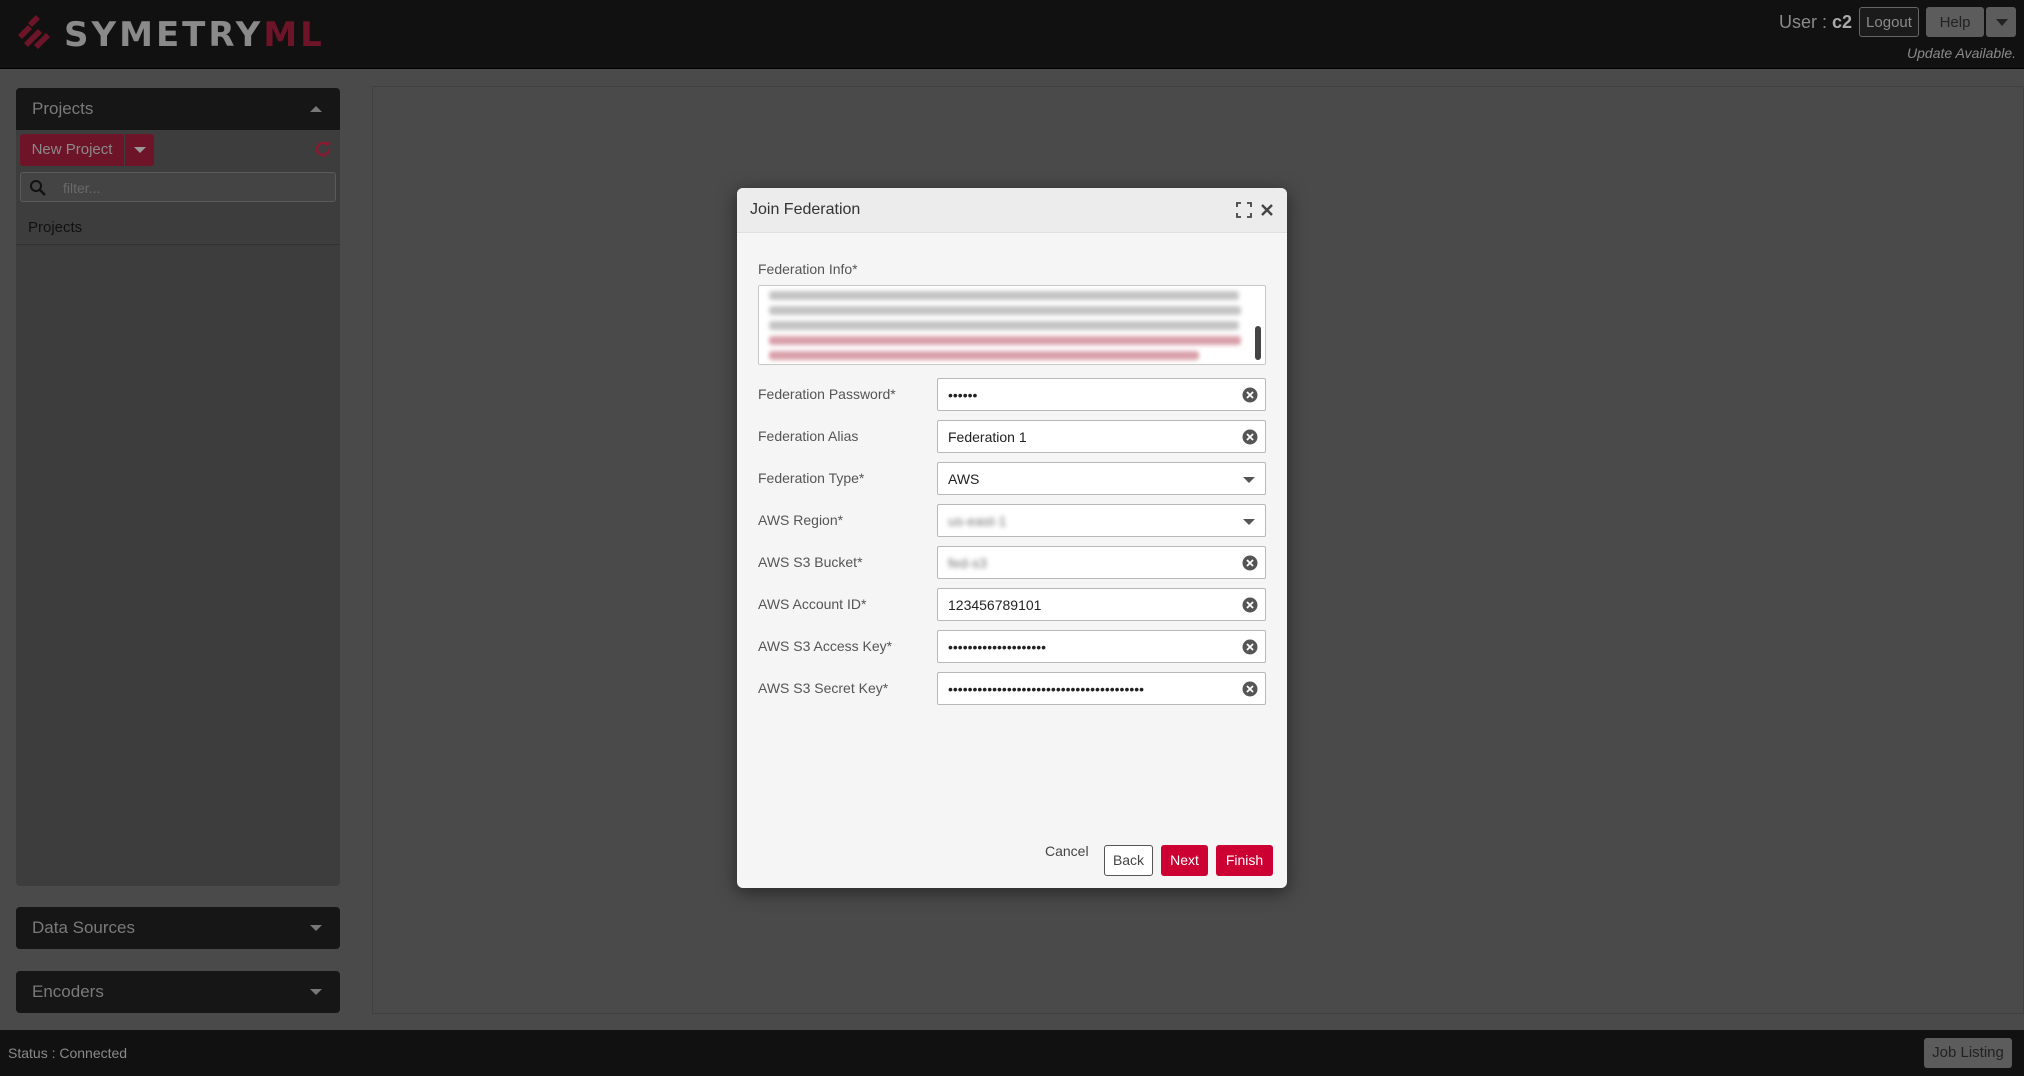 Image resolution: width=2024 pixels, height=1076 pixels. I want to click on symetryml-logo-icon, so click(34, 32).